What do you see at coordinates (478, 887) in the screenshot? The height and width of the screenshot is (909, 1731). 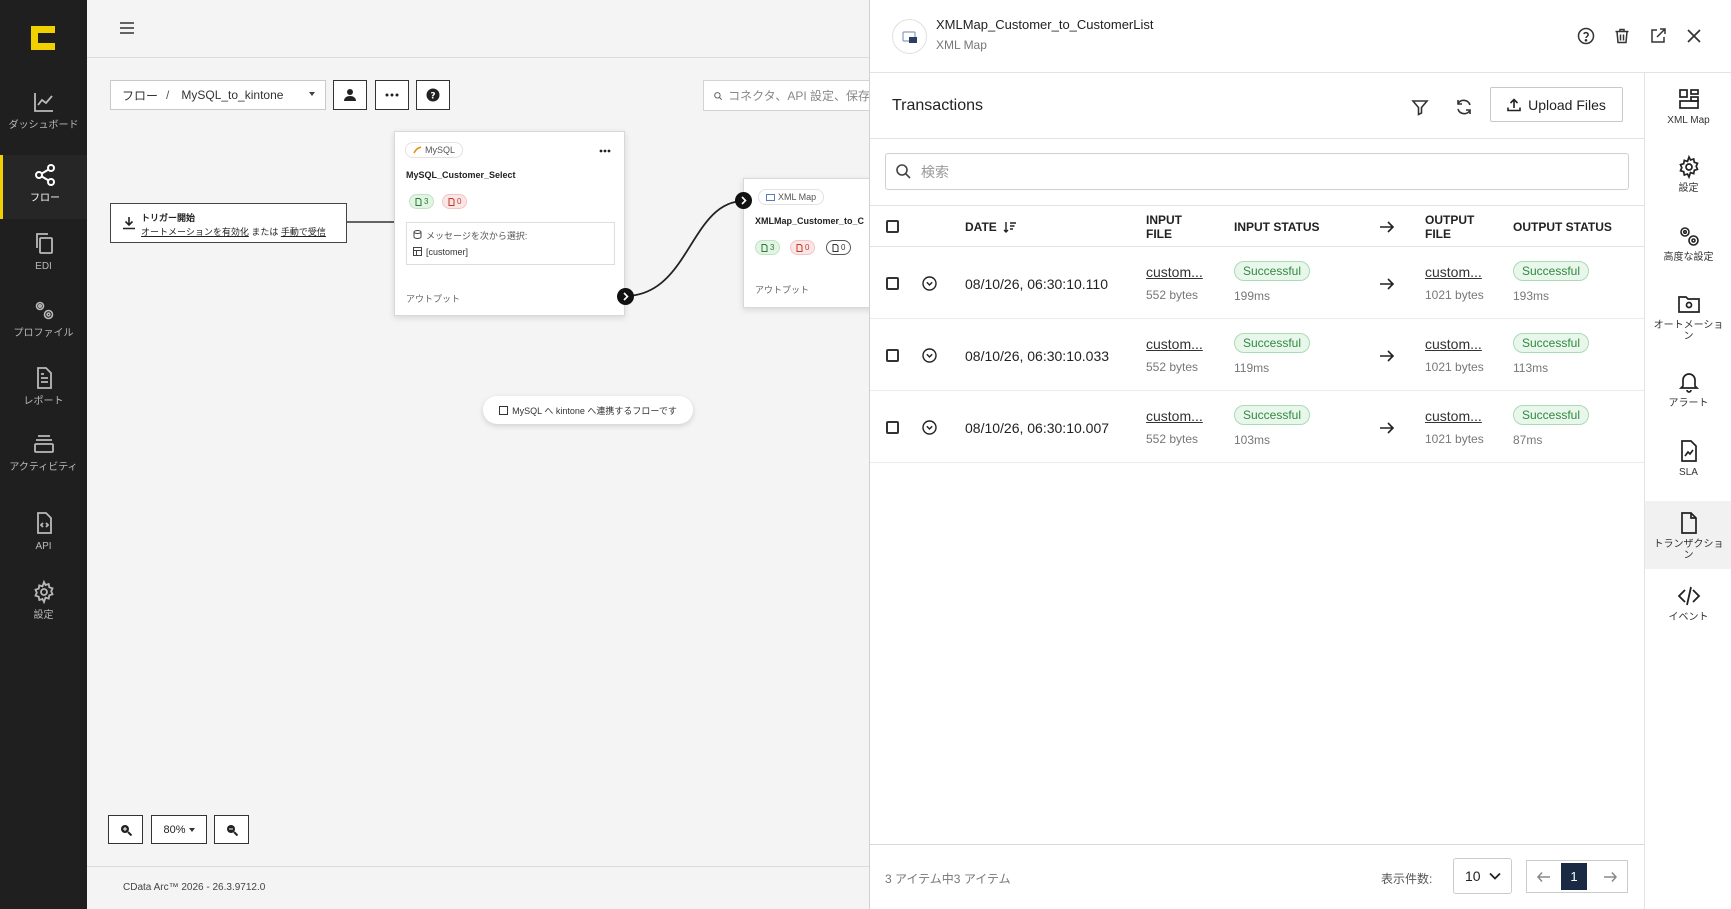 I see `footer: CData Arc™ 2026 - 26.3.9712.0` at bounding box center [478, 887].